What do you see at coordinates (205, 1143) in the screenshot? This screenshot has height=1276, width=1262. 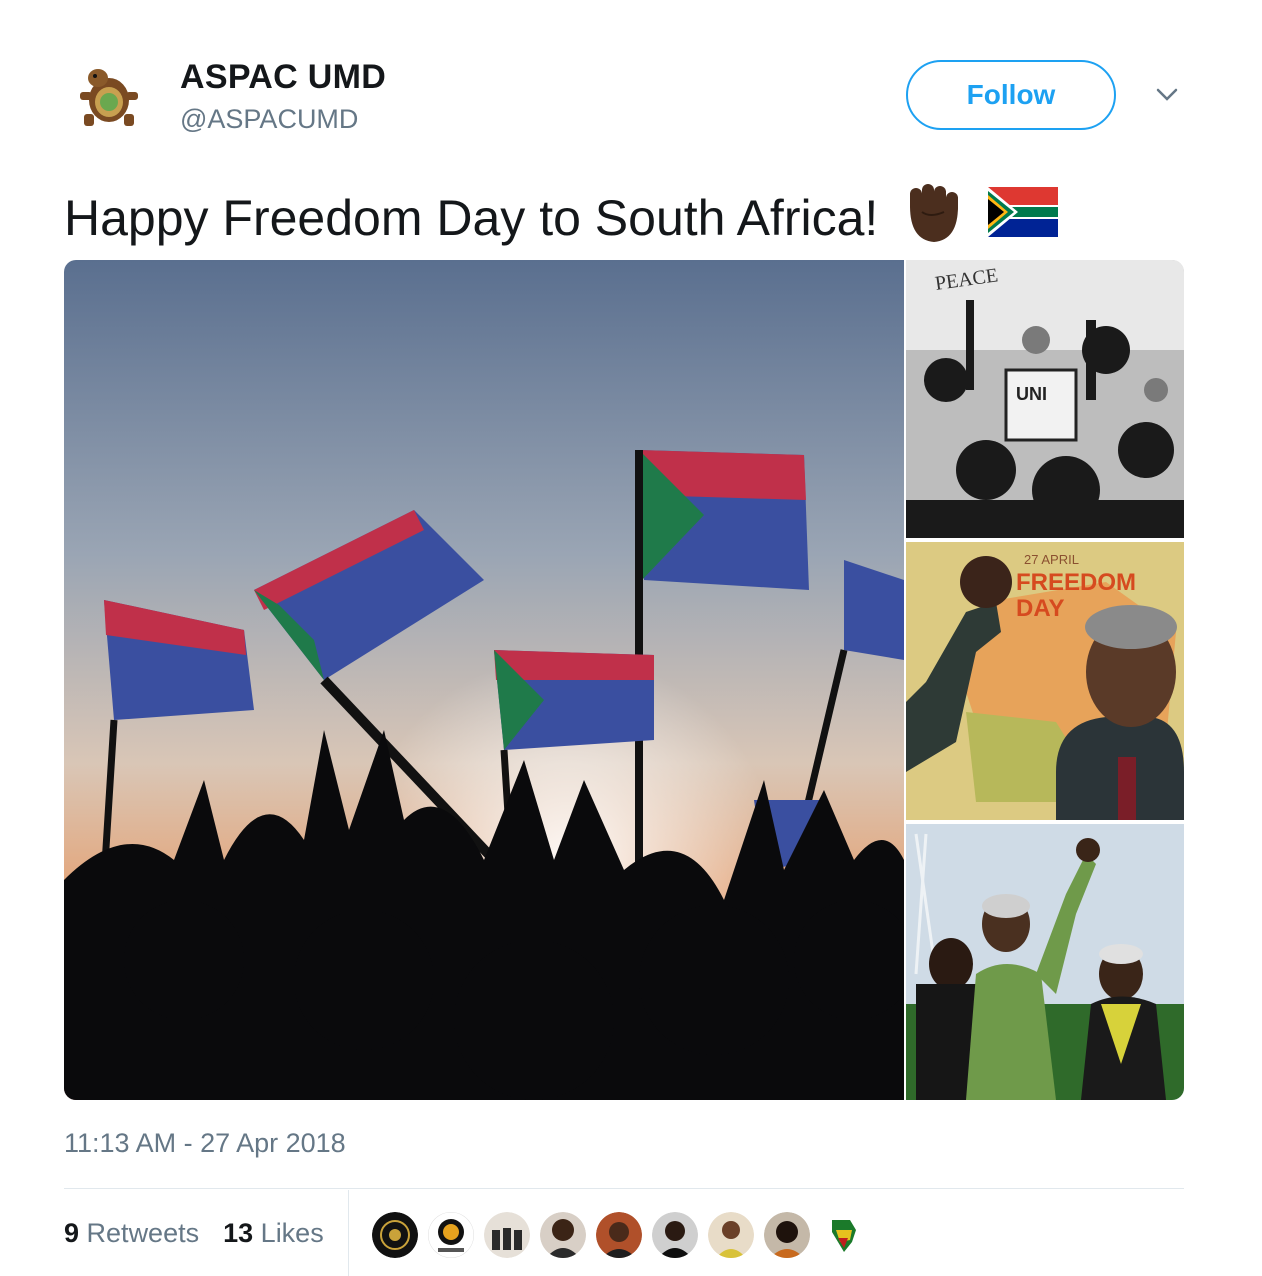 I see `tweet-timestamp: 11:13 AM - 27 Apr 2018` at bounding box center [205, 1143].